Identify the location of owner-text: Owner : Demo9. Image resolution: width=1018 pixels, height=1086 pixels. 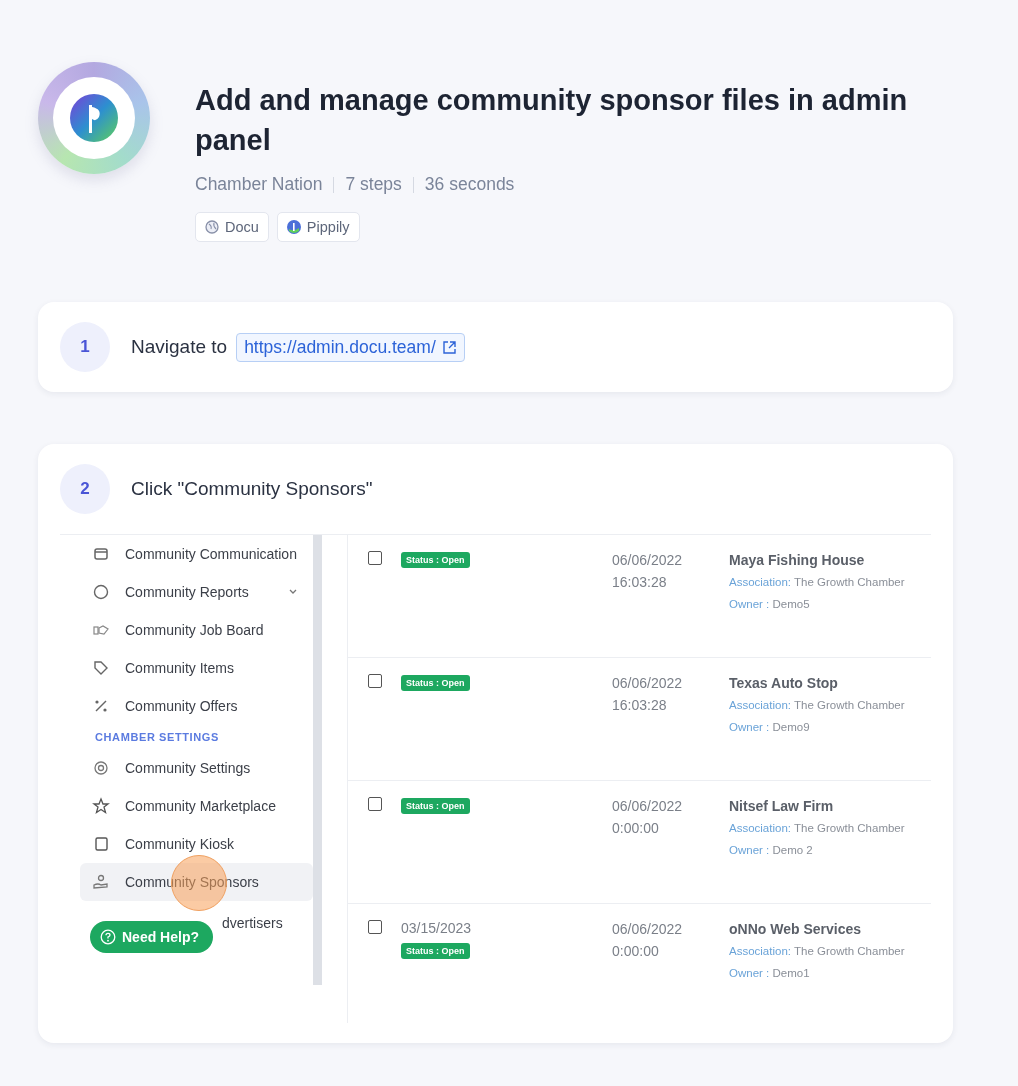
(770, 727).